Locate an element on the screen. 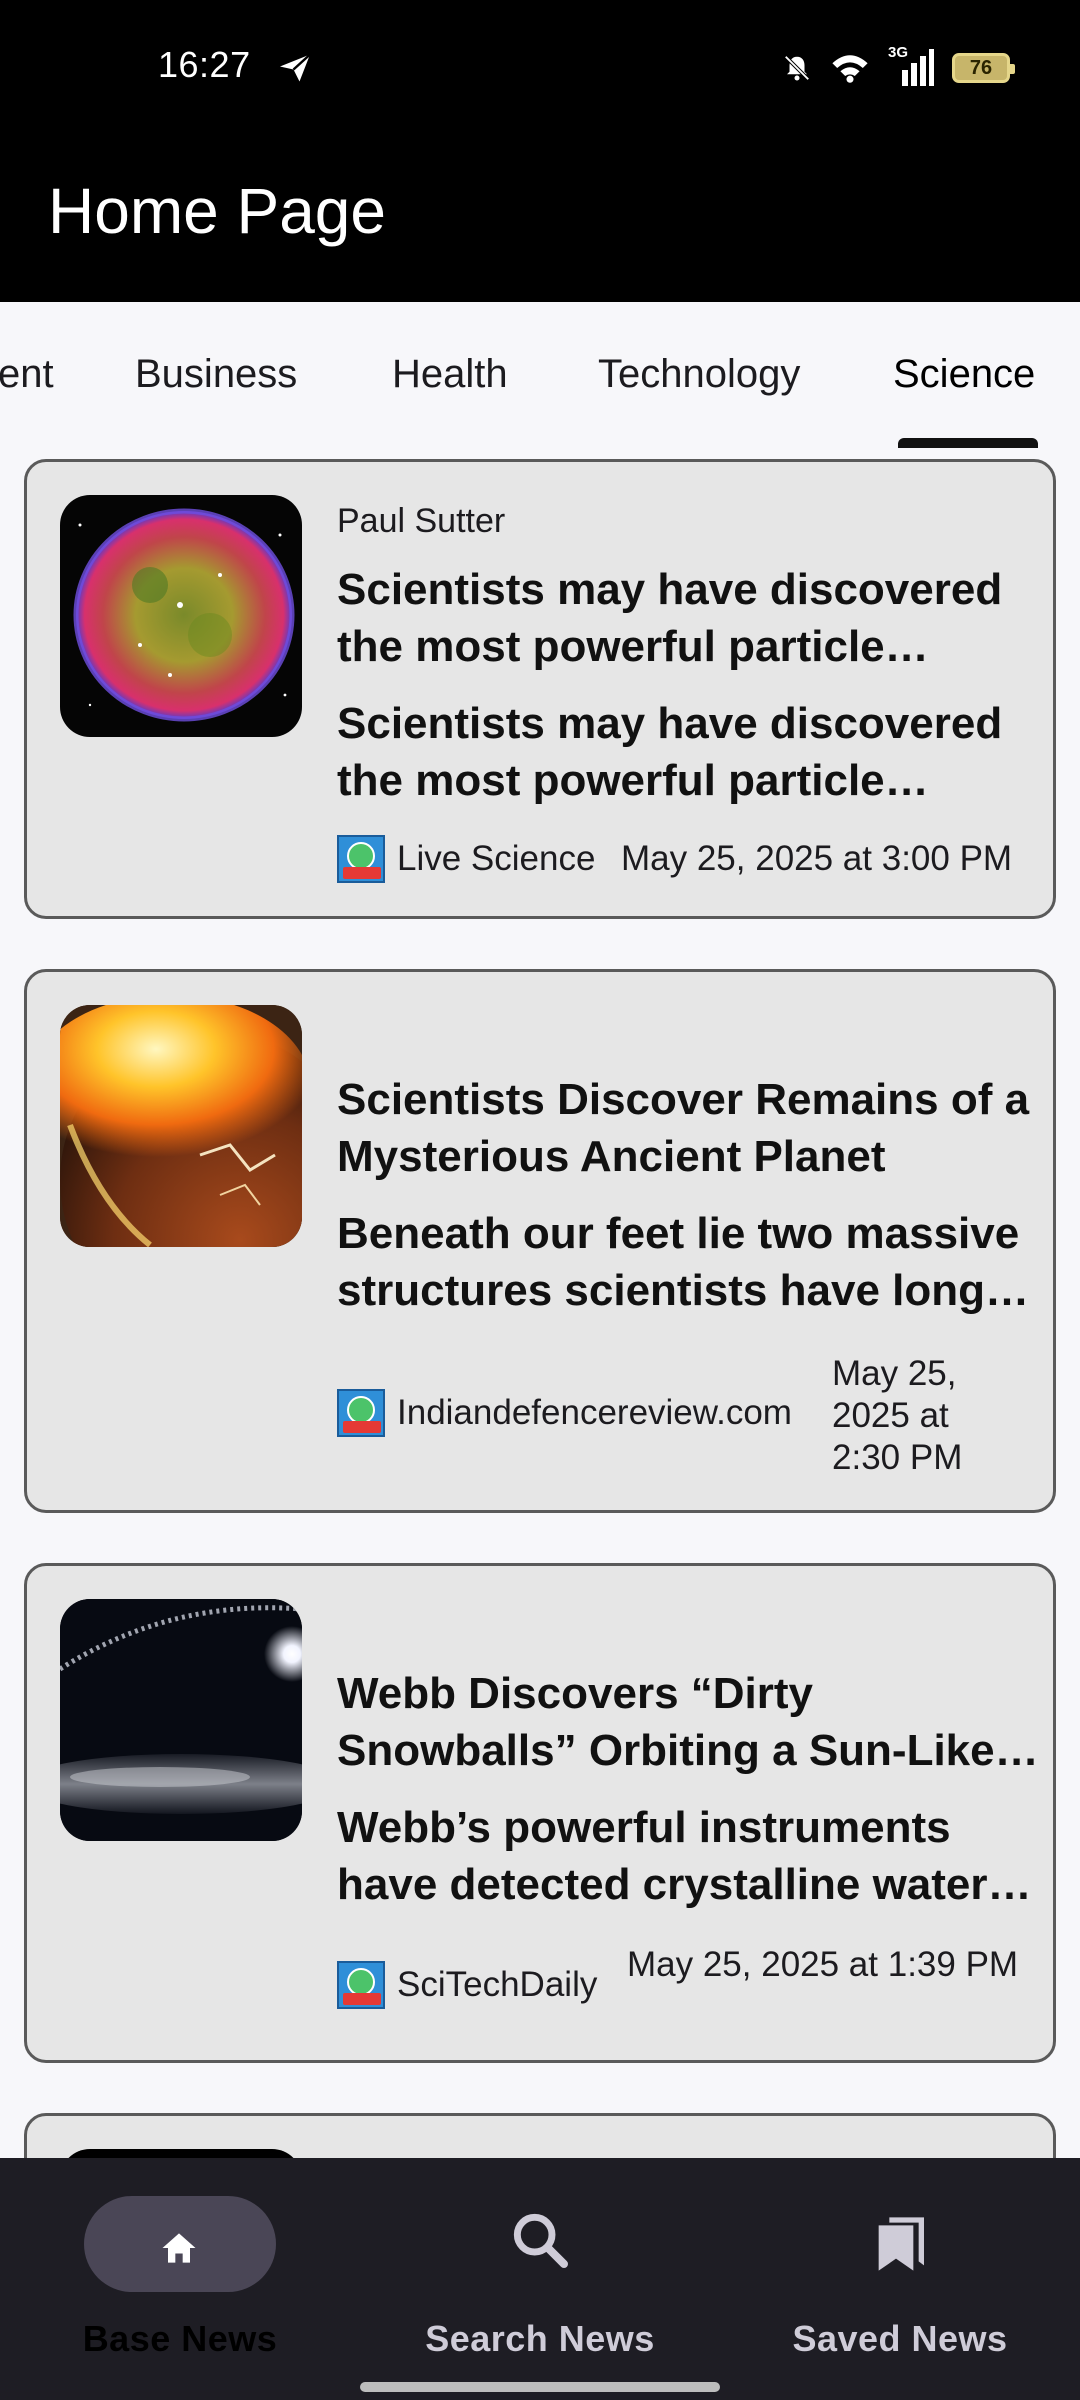 The width and height of the screenshot is (1080, 2400). article-date: May 25, 2025 at 3:00 PM is located at coordinates (817, 858).